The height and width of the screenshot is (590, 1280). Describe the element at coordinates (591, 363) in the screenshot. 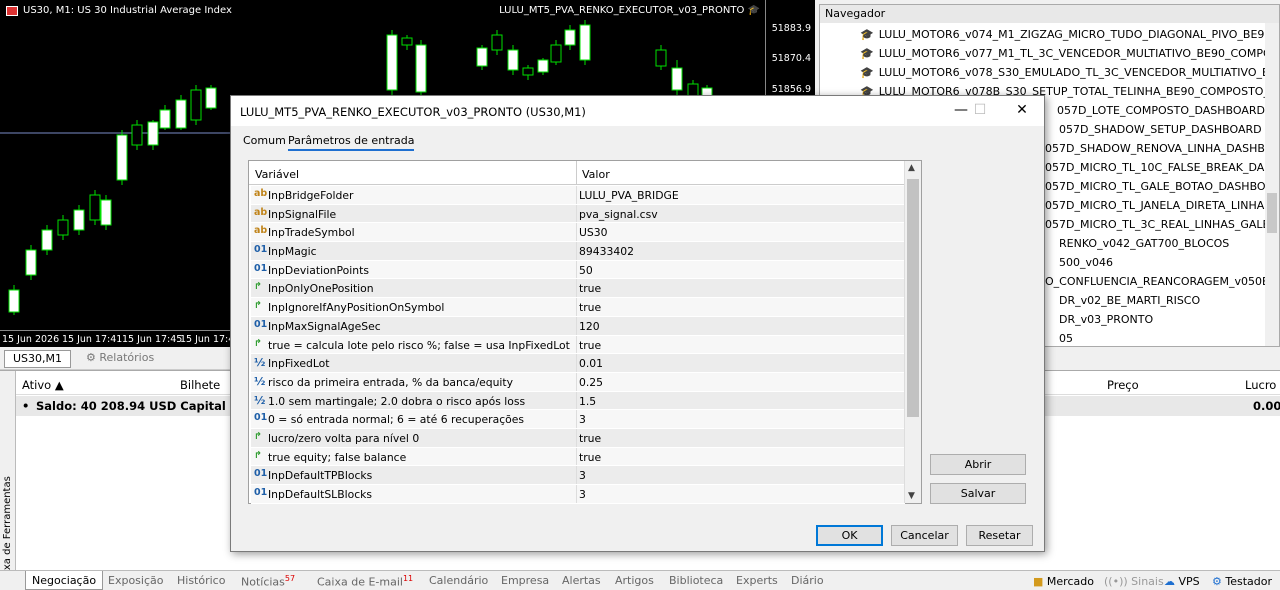

I see `parameter-value: 0.01` at that location.